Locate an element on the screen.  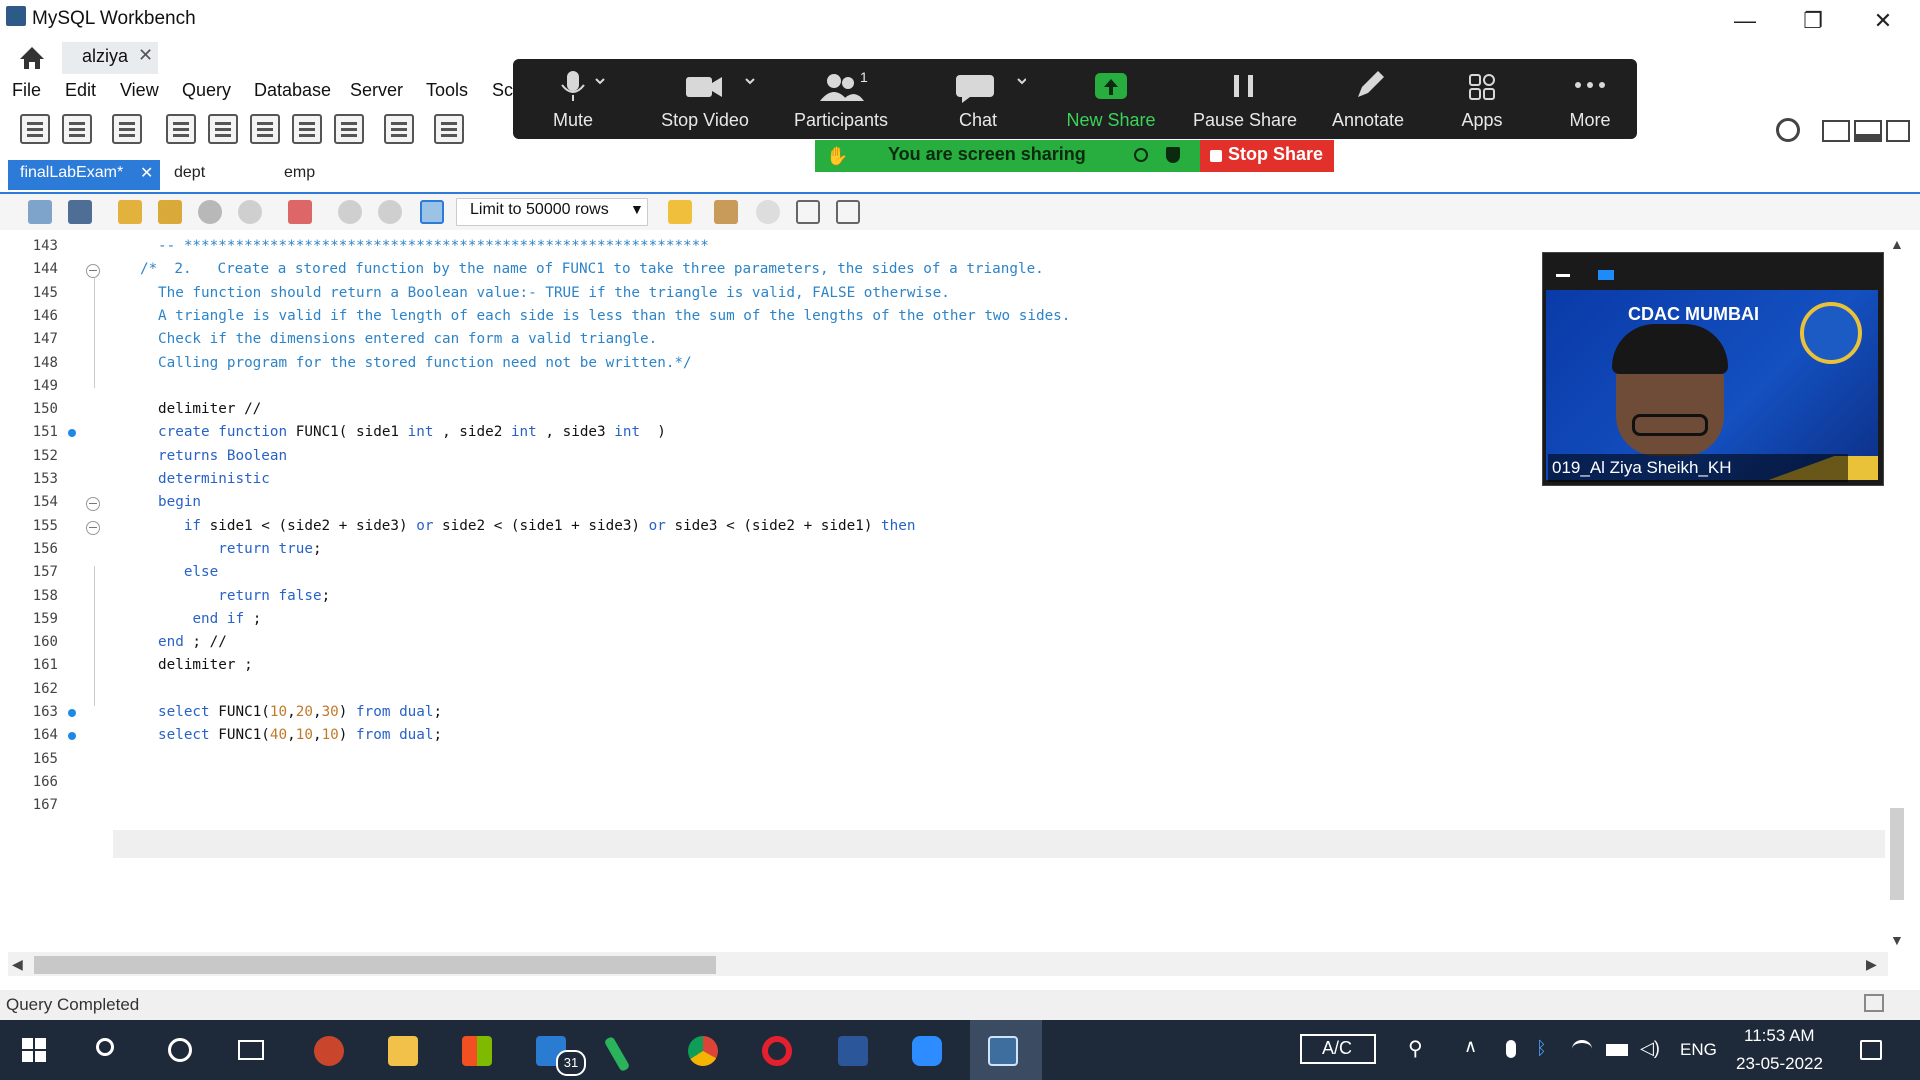
mail-badge: 31 is located at coordinates (571, 1063).